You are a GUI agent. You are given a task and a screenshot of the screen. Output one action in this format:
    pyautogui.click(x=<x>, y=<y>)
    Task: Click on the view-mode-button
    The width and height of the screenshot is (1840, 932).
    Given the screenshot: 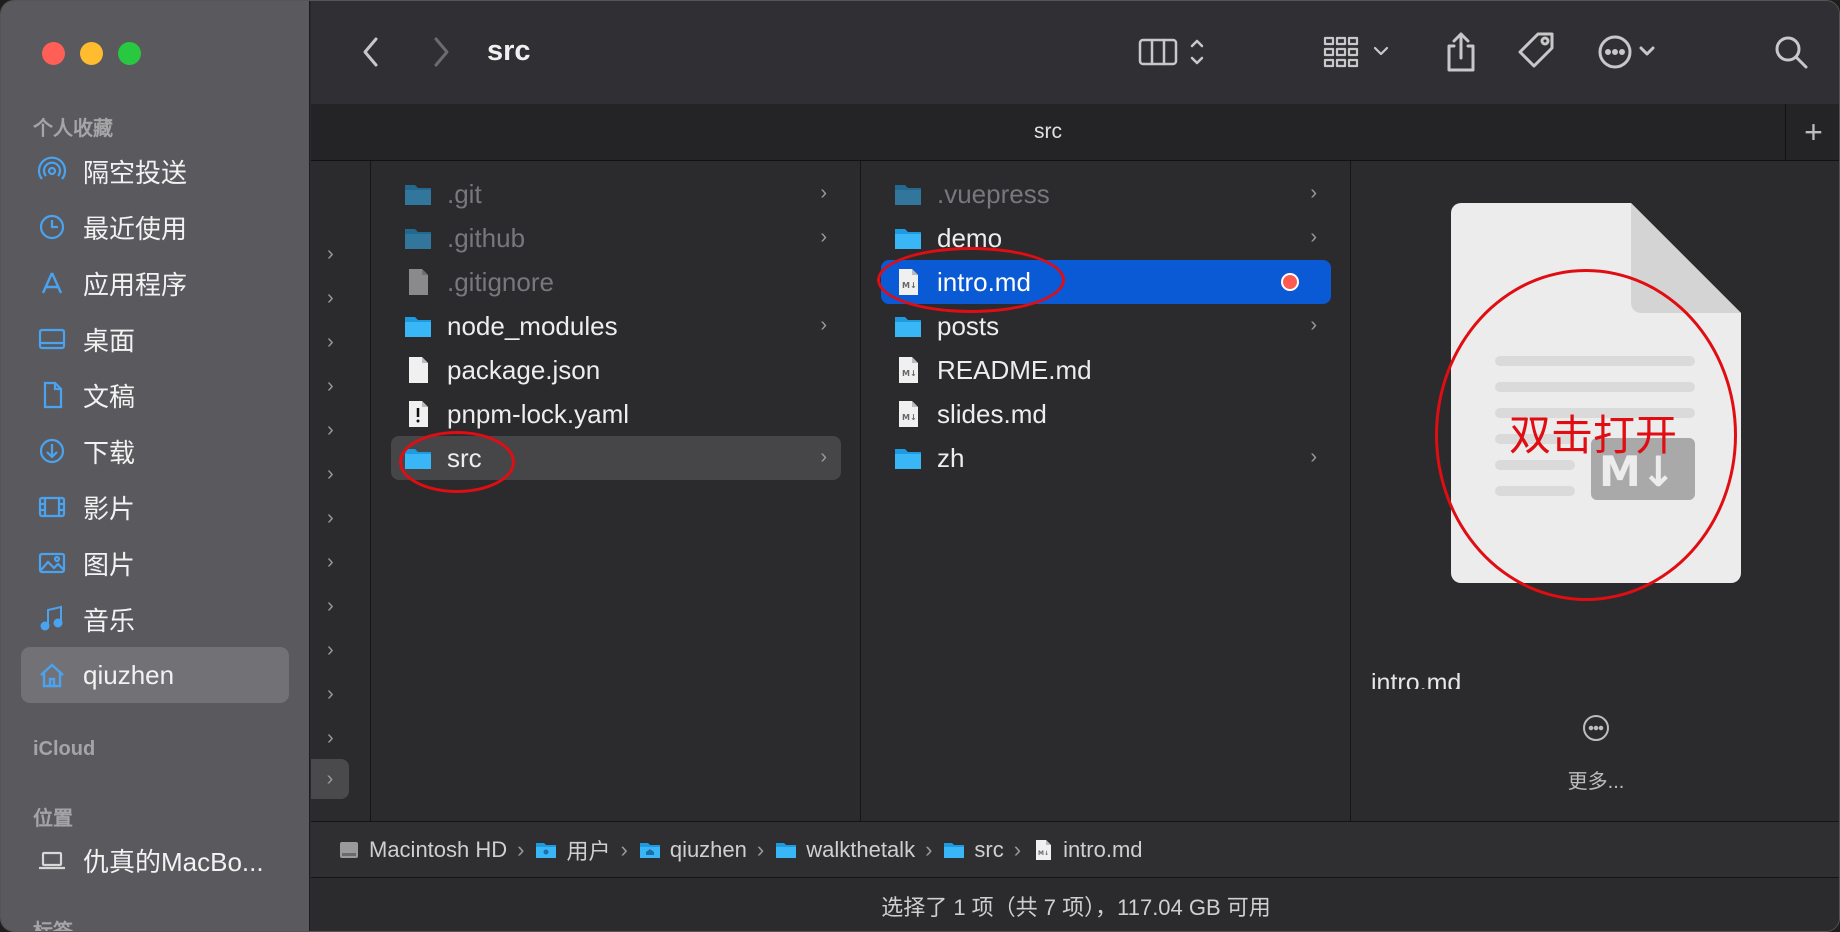 What is the action you would take?
    pyautogui.click(x=1176, y=52)
    